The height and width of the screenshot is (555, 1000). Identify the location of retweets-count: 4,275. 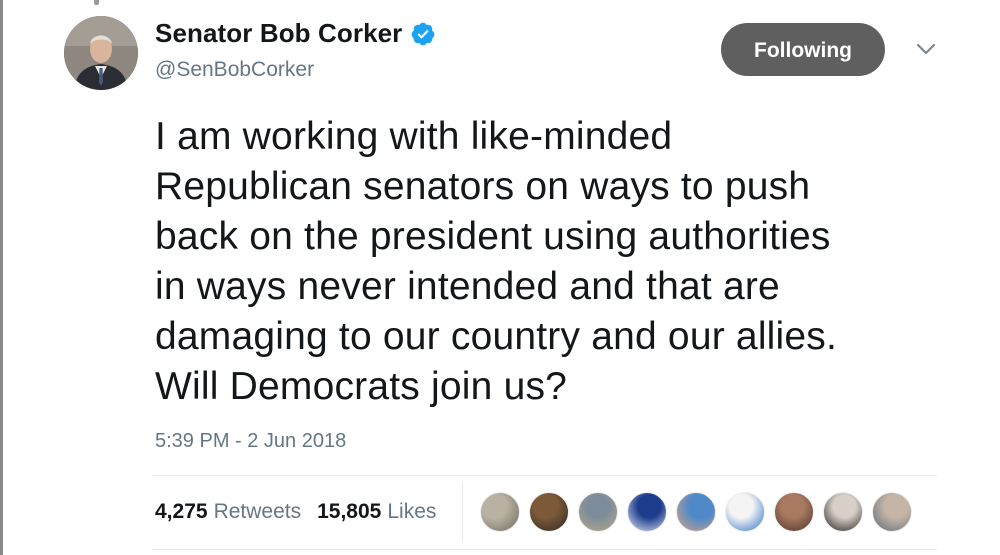
(181, 511).